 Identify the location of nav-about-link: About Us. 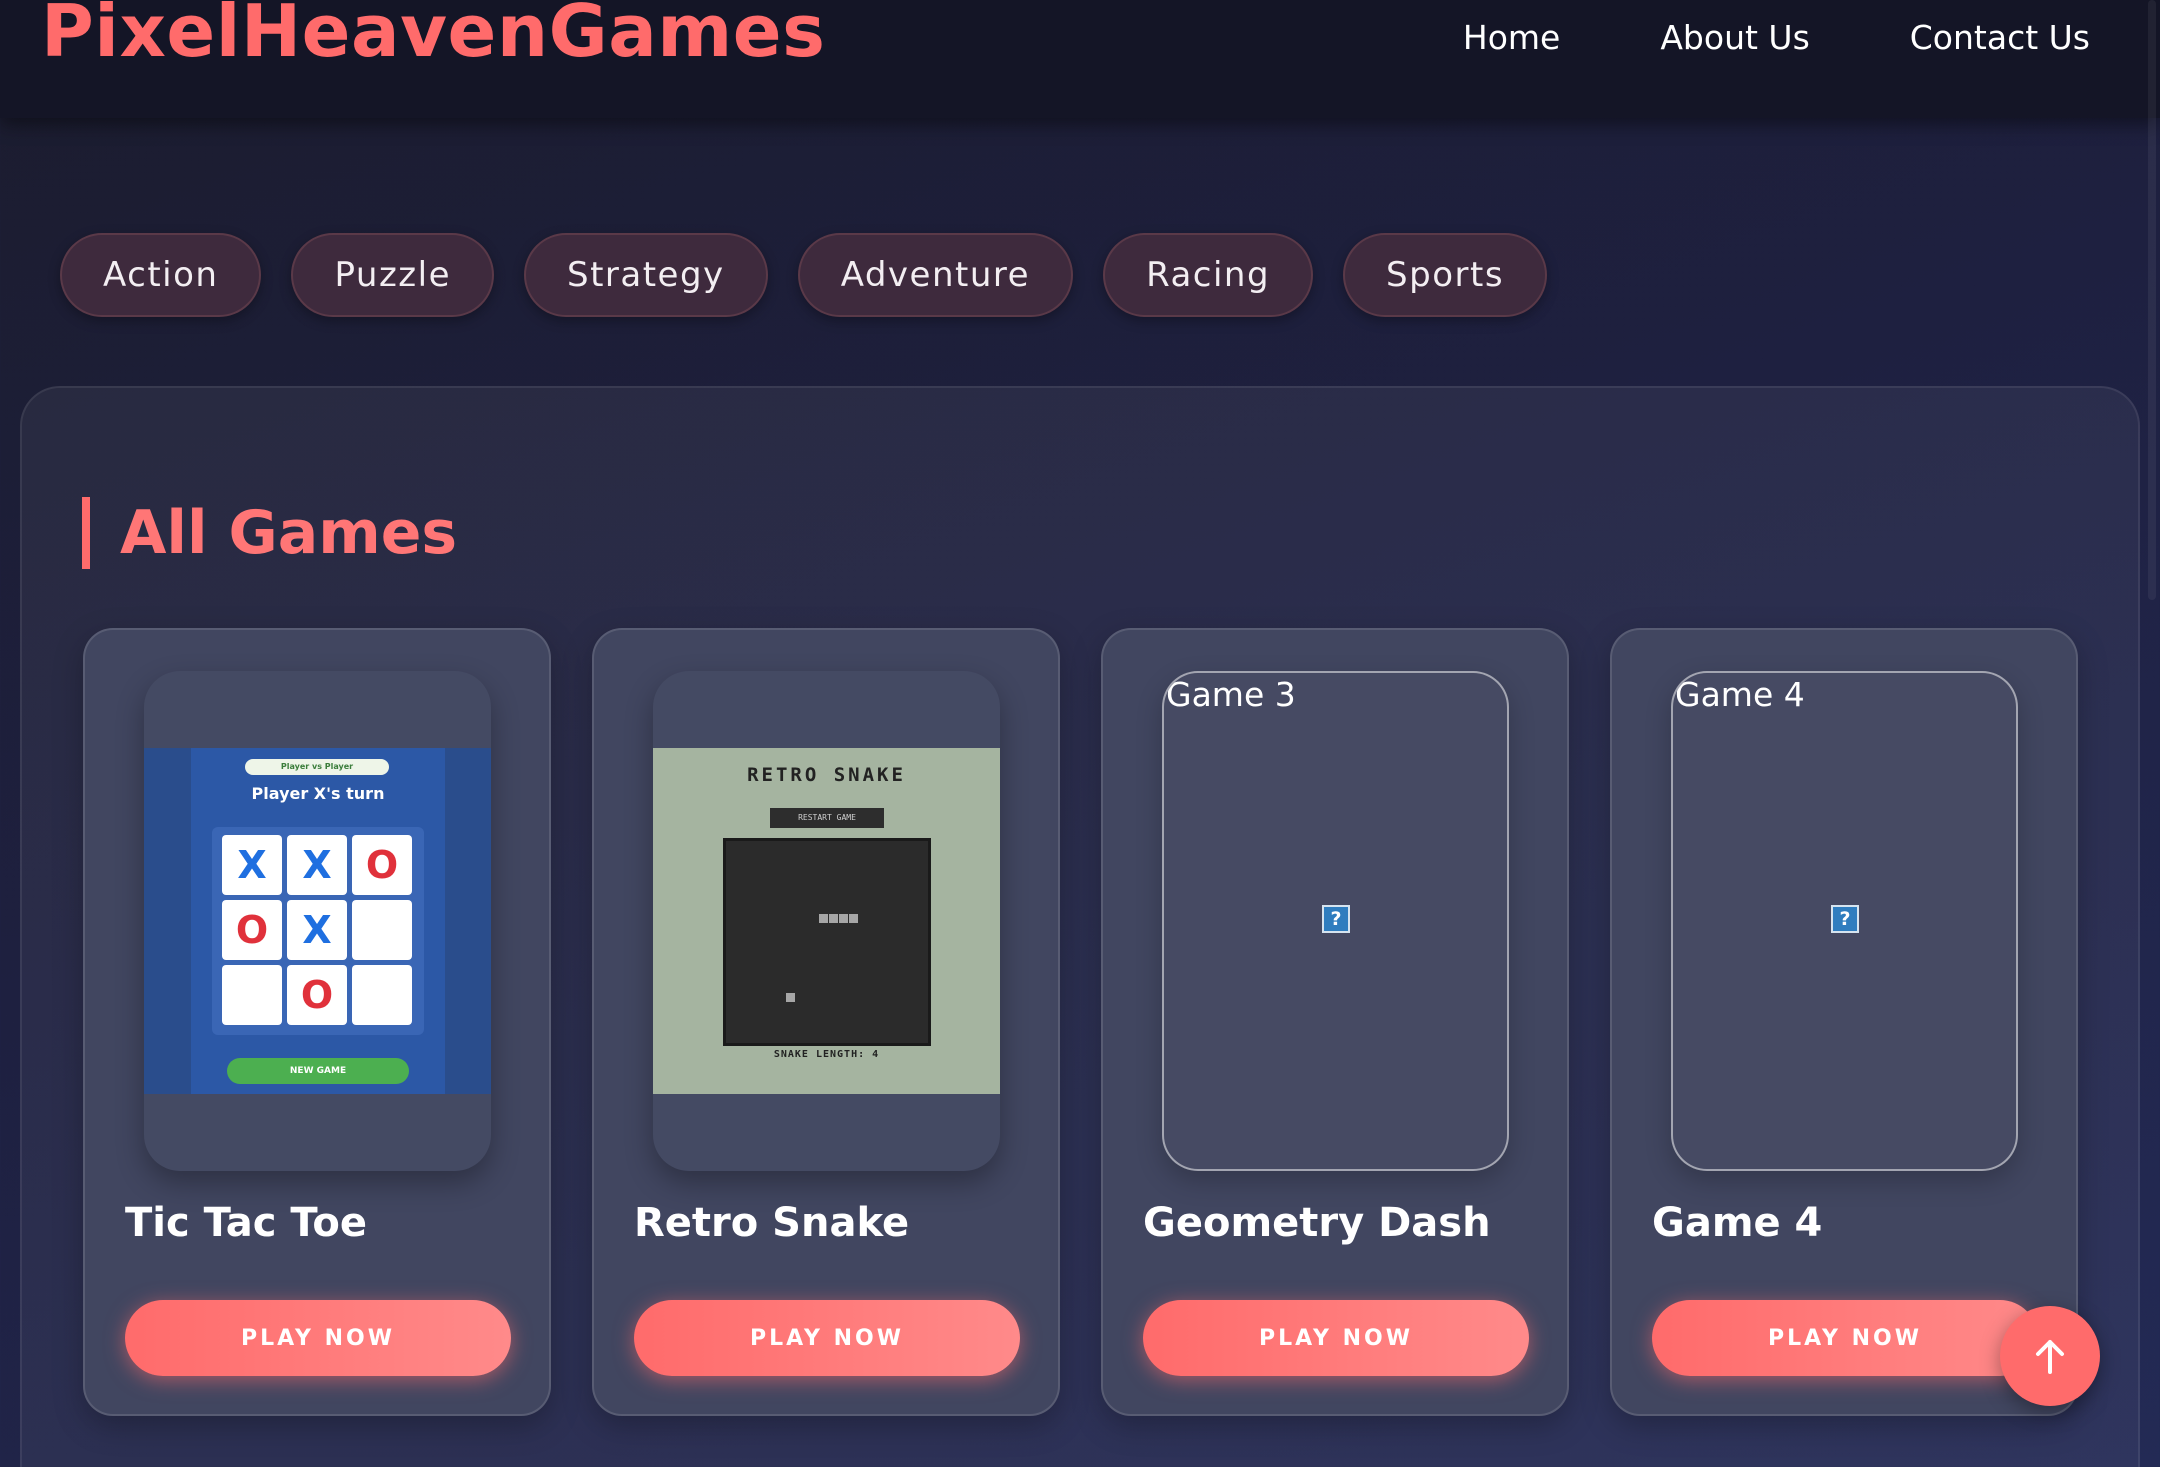
(1734, 38).